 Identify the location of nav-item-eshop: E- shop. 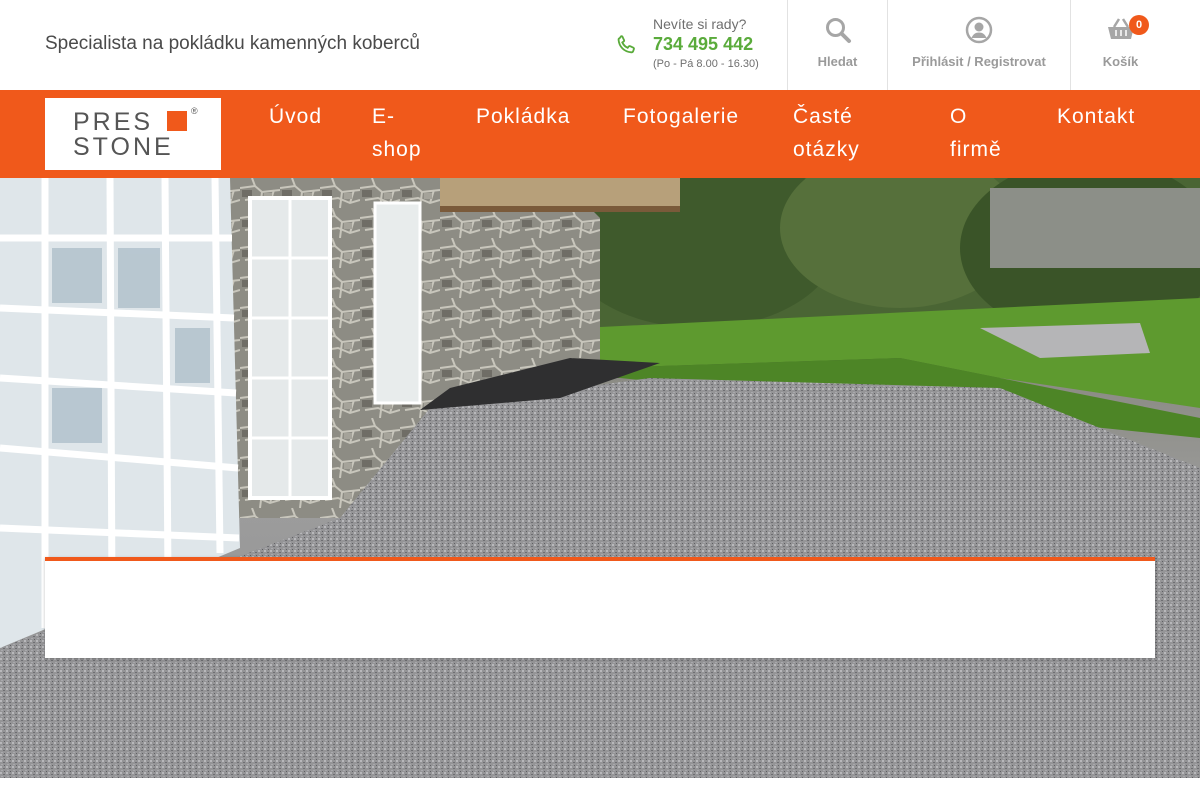
(397, 133).